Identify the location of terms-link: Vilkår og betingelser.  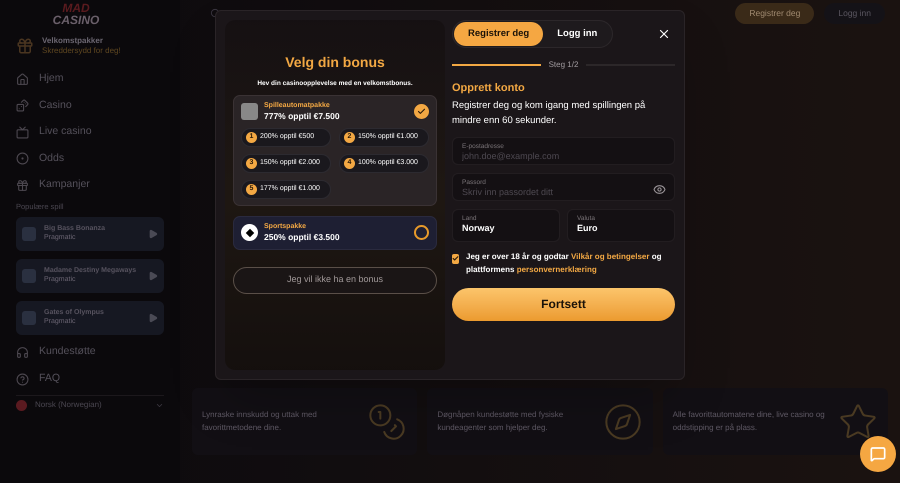
(610, 256).